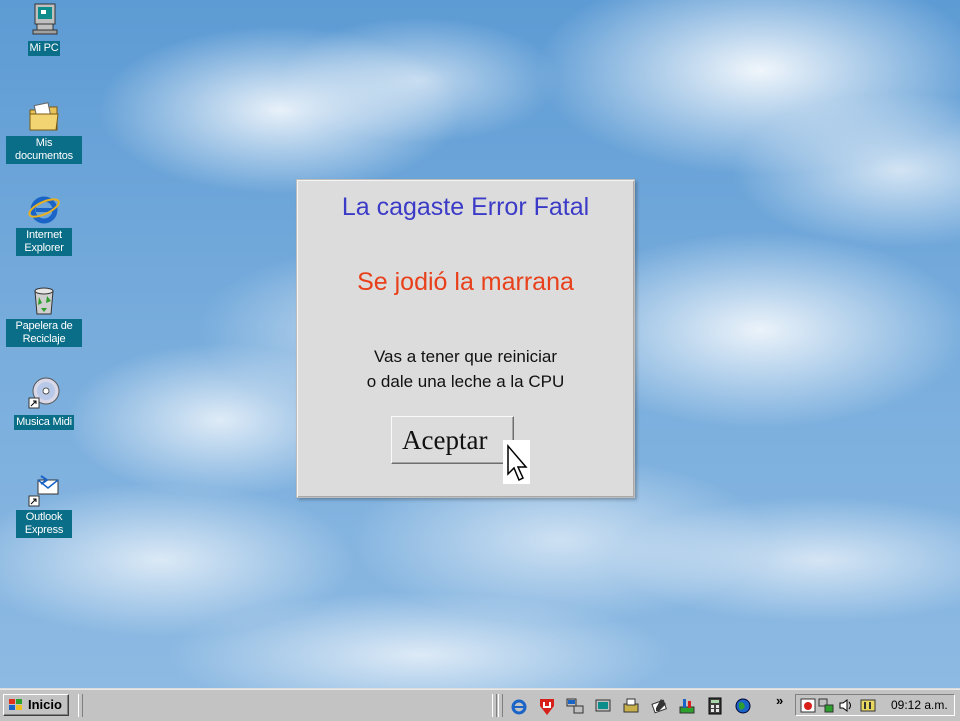 This screenshot has height=721, width=960. What do you see at coordinates (465, 381) in the screenshot?
I see `dialog-message-line-2: o dale una leche a la CPU` at bounding box center [465, 381].